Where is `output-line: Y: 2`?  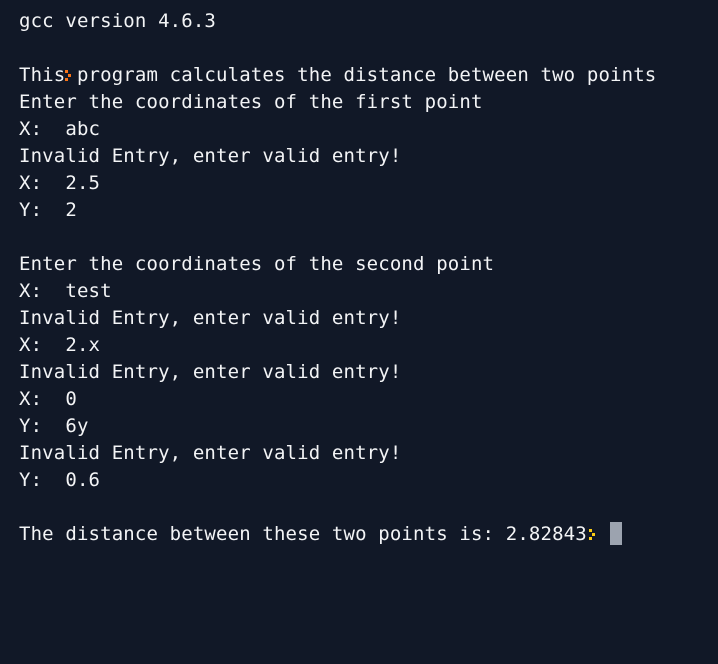 output-line: Y: 2 is located at coordinates (48, 210).